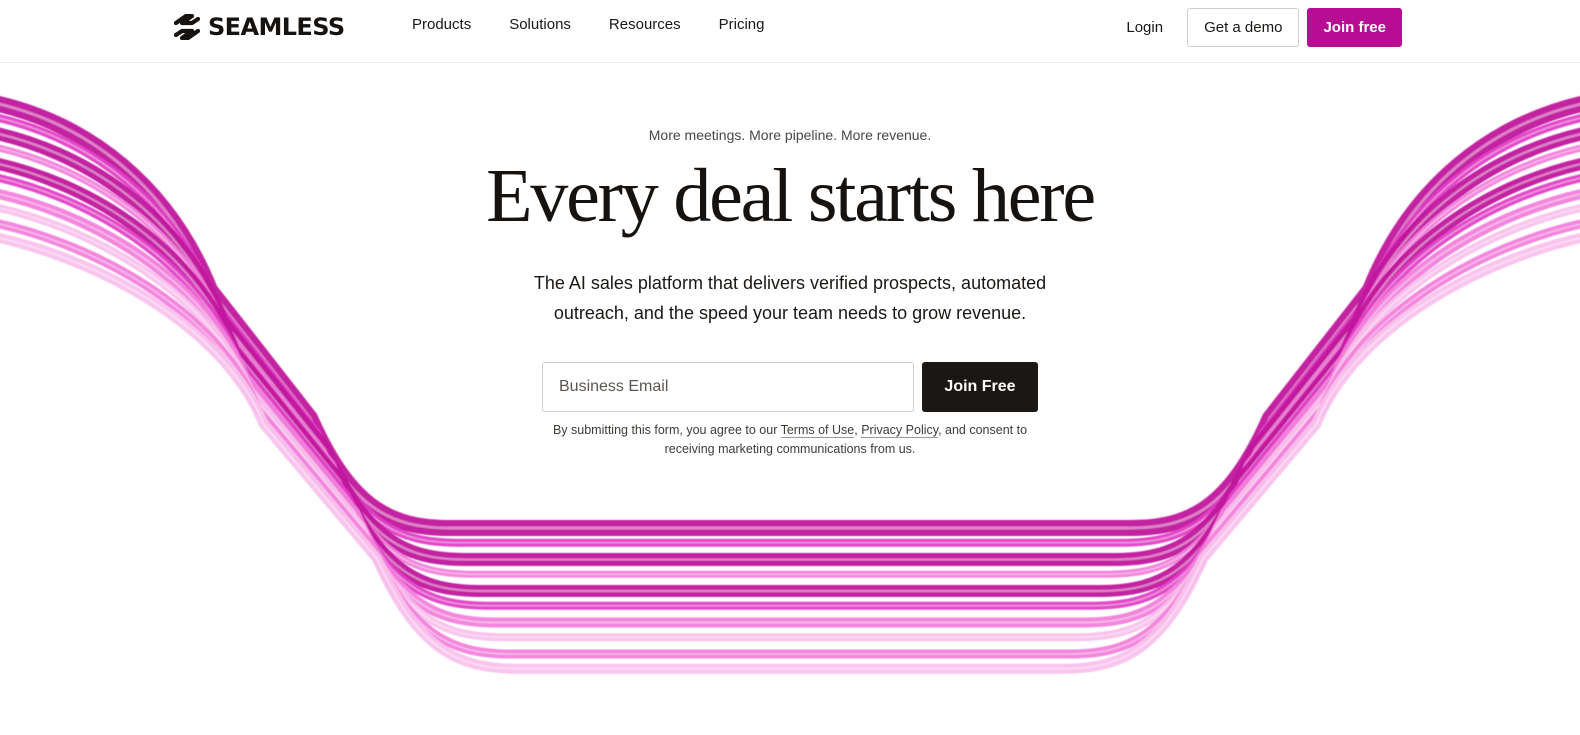  I want to click on header-actions: Login Get a demo Join free, so click(1264, 27).